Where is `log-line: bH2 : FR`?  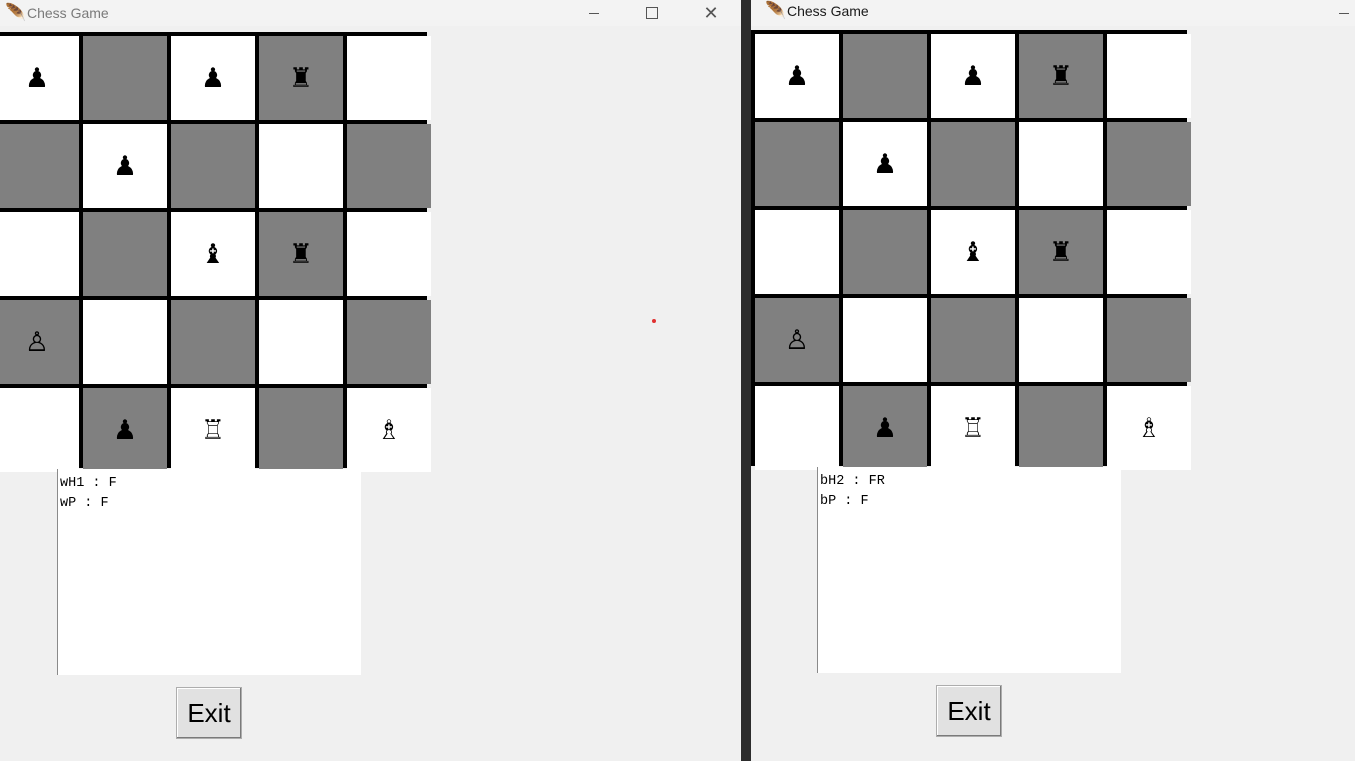 log-line: bH2 : FR is located at coordinates (852, 481).